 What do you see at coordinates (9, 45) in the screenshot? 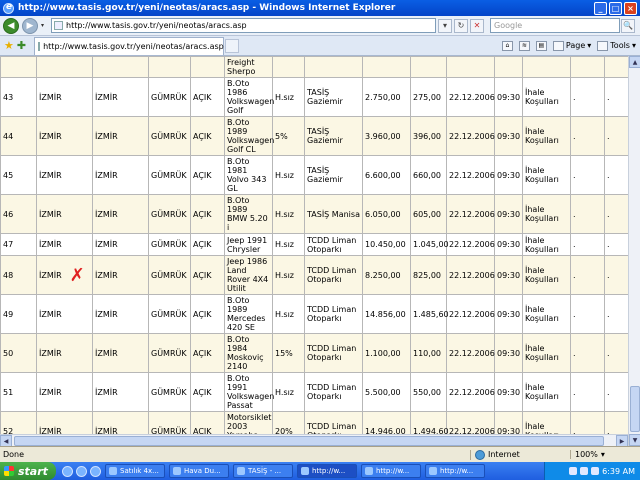
I see `favorites-icon: ★` at bounding box center [9, 45].